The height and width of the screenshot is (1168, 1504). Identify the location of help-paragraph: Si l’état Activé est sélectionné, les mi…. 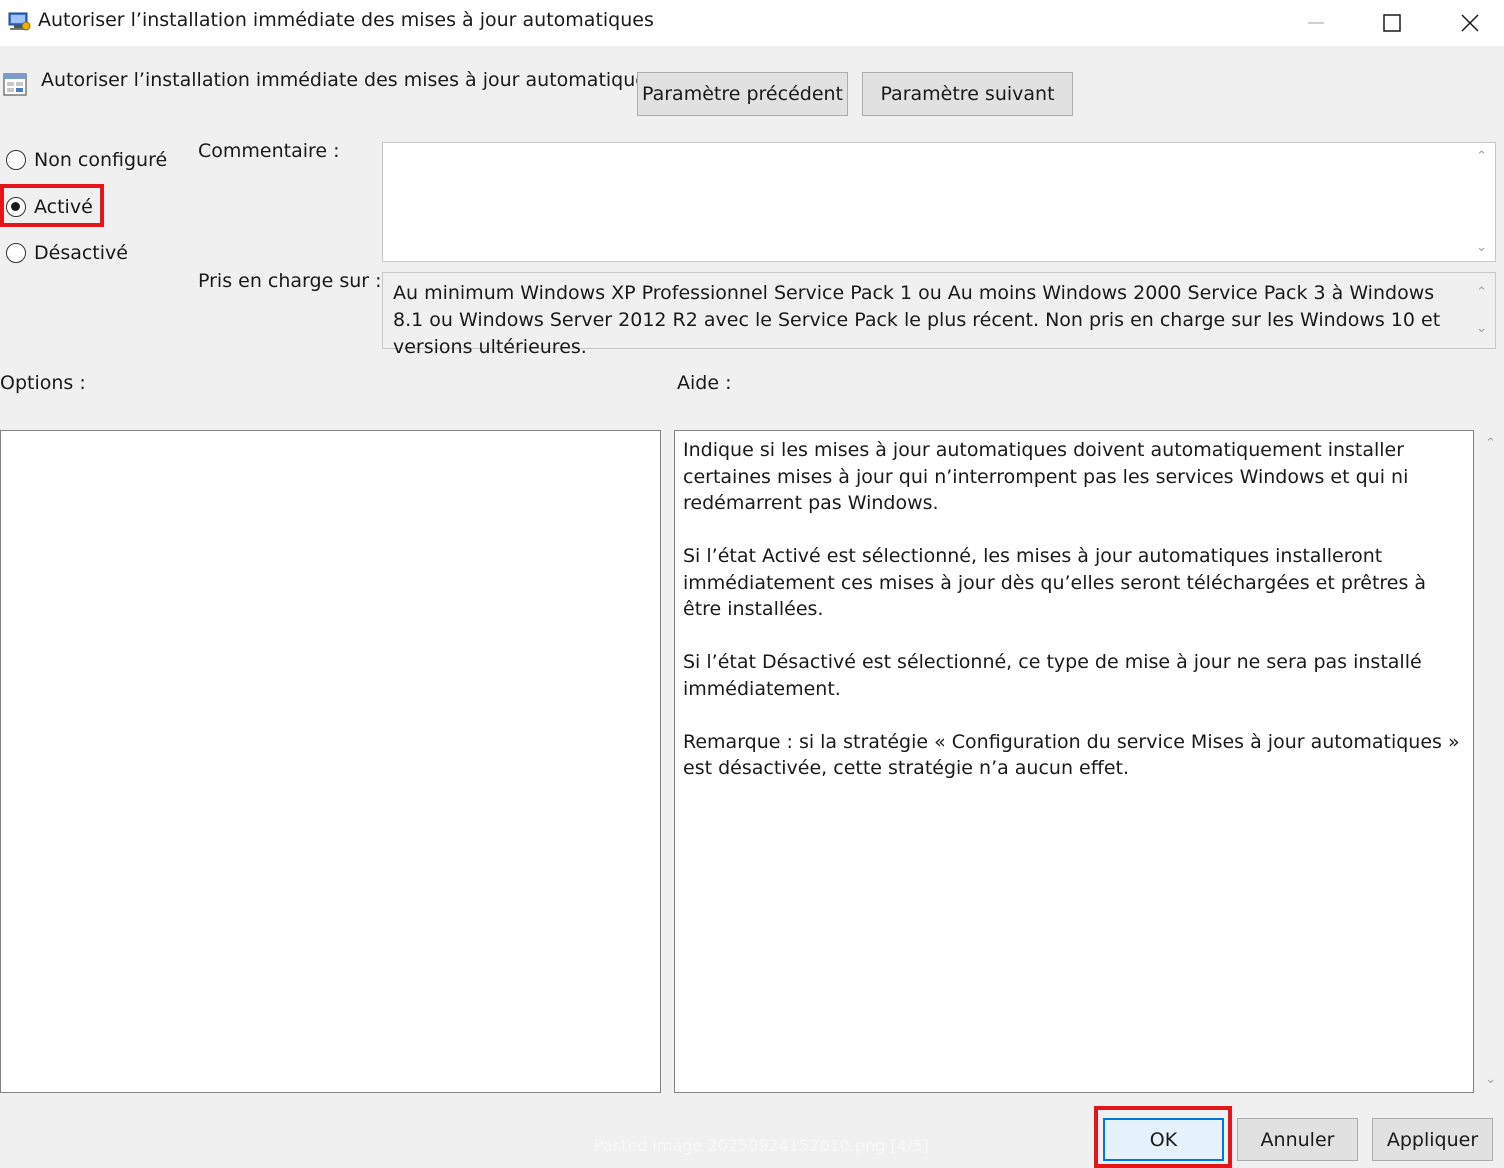
(1055, 582).